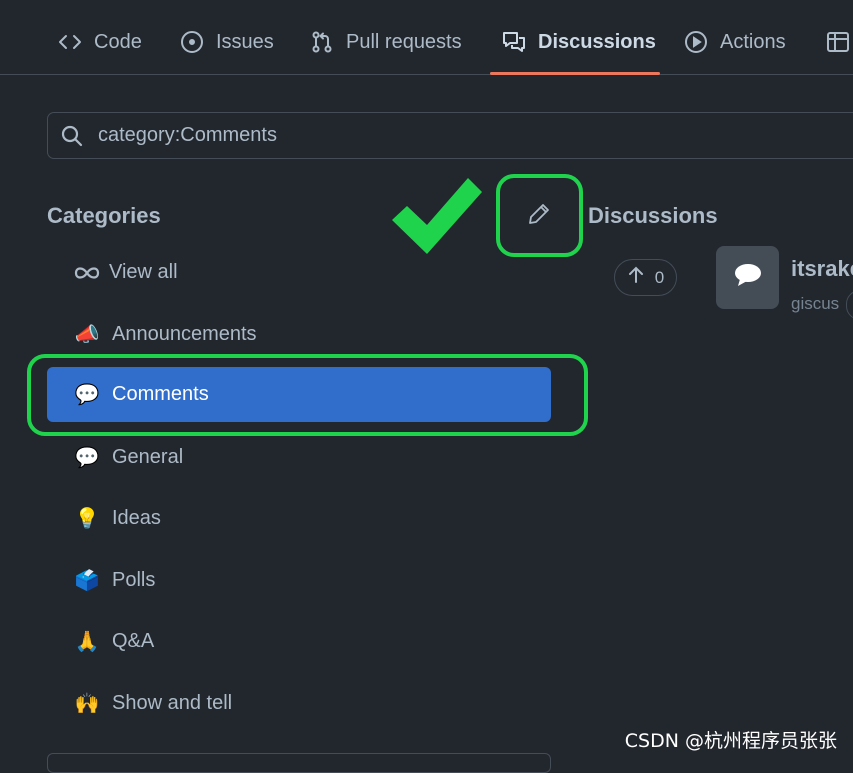 The width and height of the screenshot is (853, 773). What do you see at coordinates (70, 42) in the screenshot?
I see `code-icon` at bounding box center [70, 42].